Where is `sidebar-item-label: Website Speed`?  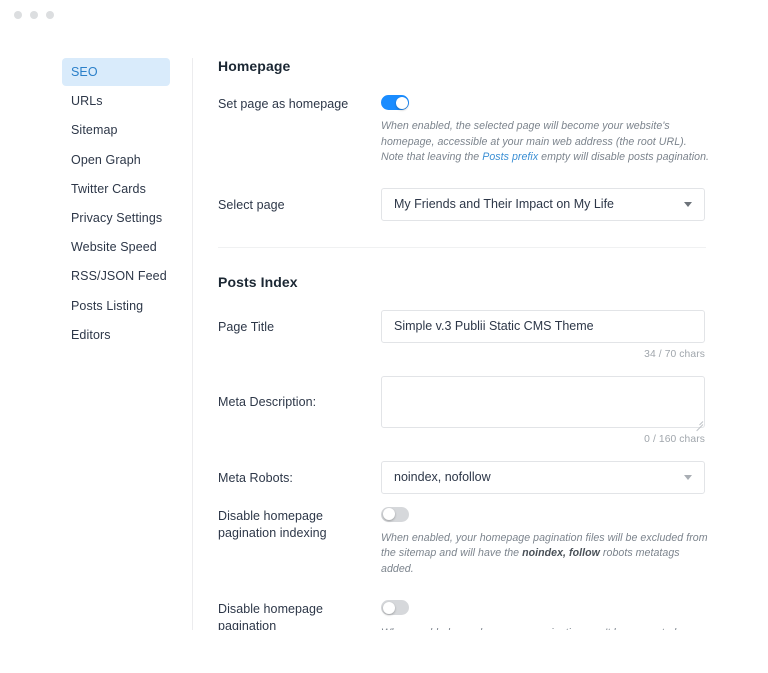
sidebar-item-label: Website Speed is located at coordinates (114, 247).